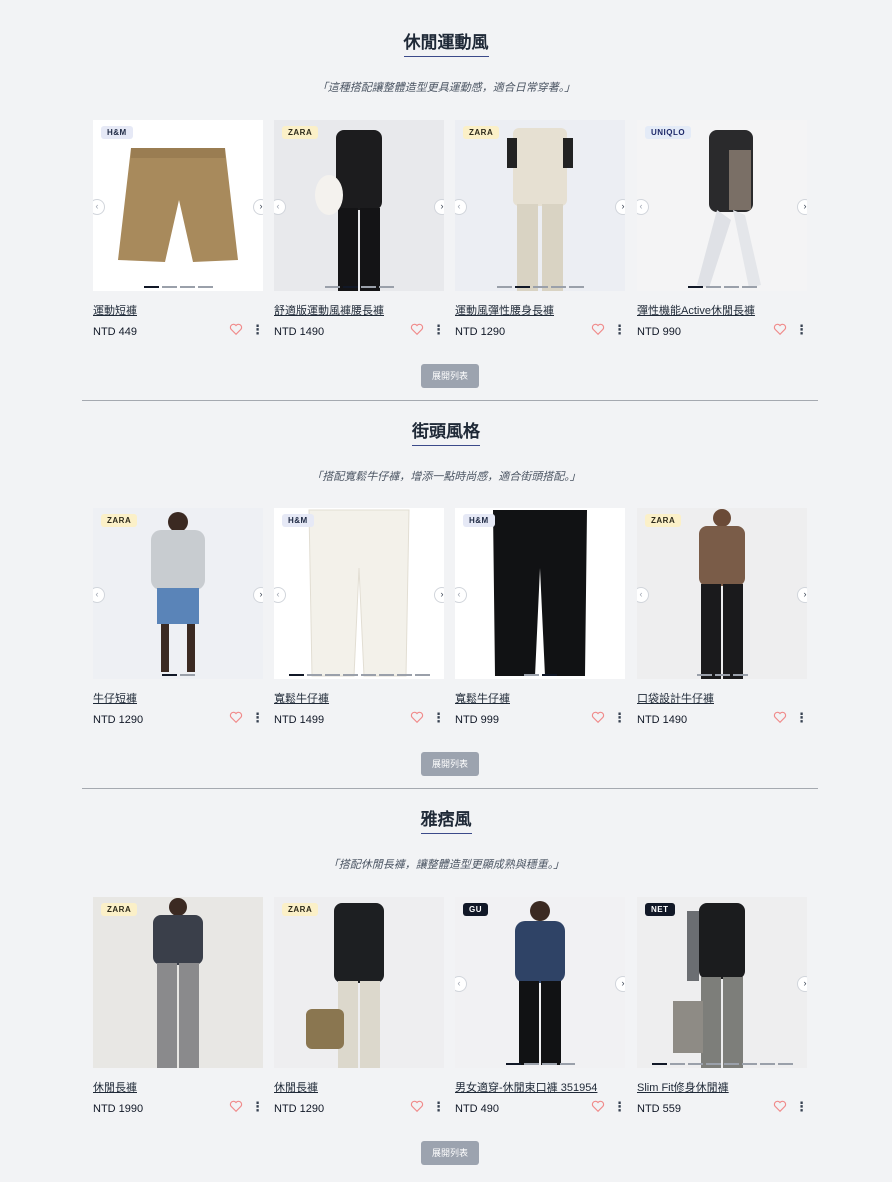  I want to click on section-description: 「搭配休閒長褲，讓整體造型更顯成熟與穩重。」, so click(446, 865).